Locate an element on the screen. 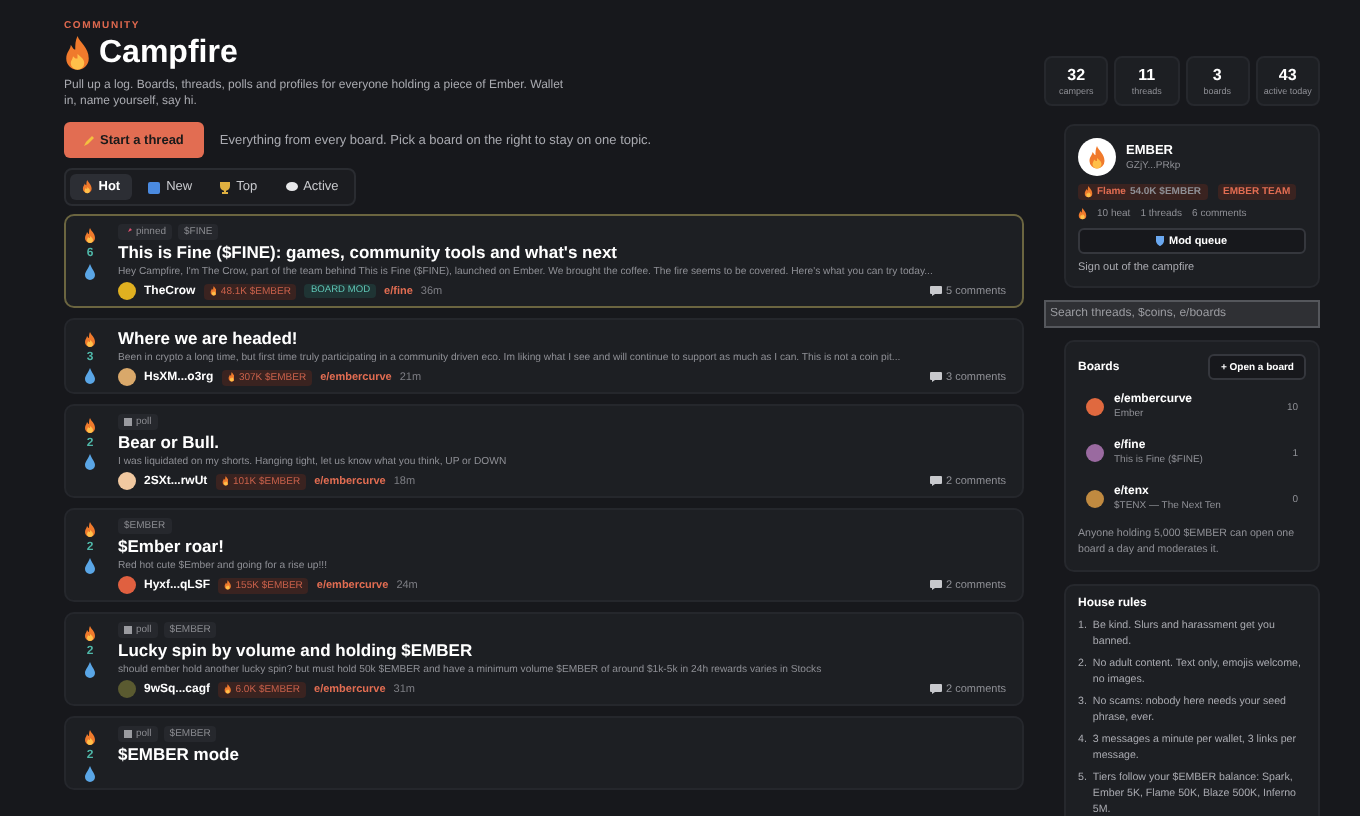  campfire-flame-icon is located at coordinates (77, 54).